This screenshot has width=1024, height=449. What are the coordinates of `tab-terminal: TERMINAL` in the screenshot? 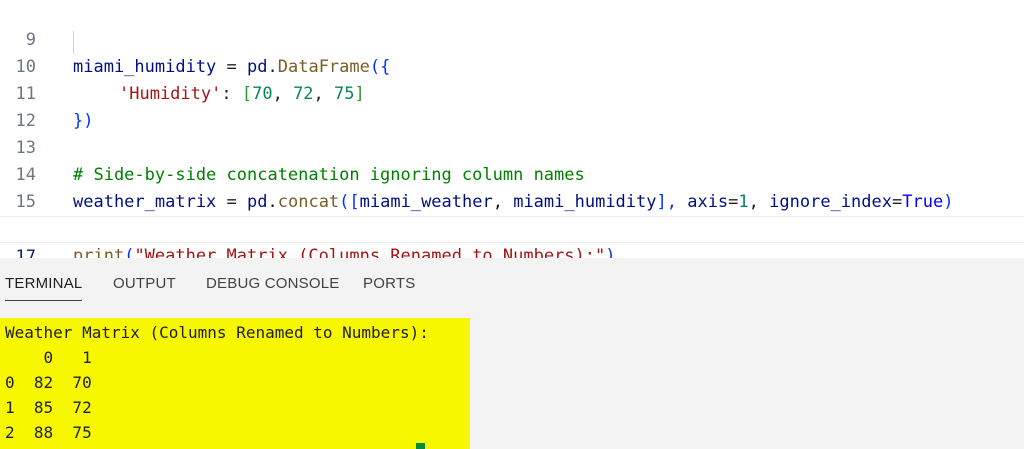 It's located at (44, 288).